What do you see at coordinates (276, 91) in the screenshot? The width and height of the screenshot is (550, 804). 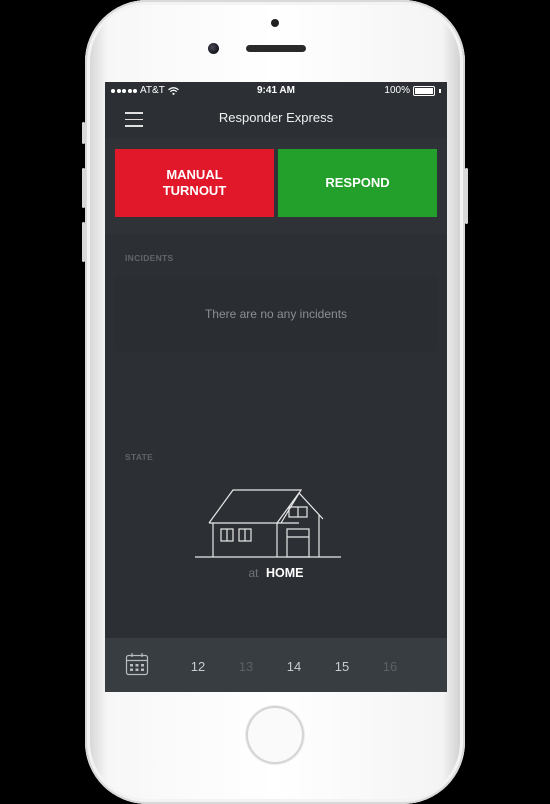 I see `status-bar: AT&T 9:41 AM 100%` at bounding box center [276, 91].